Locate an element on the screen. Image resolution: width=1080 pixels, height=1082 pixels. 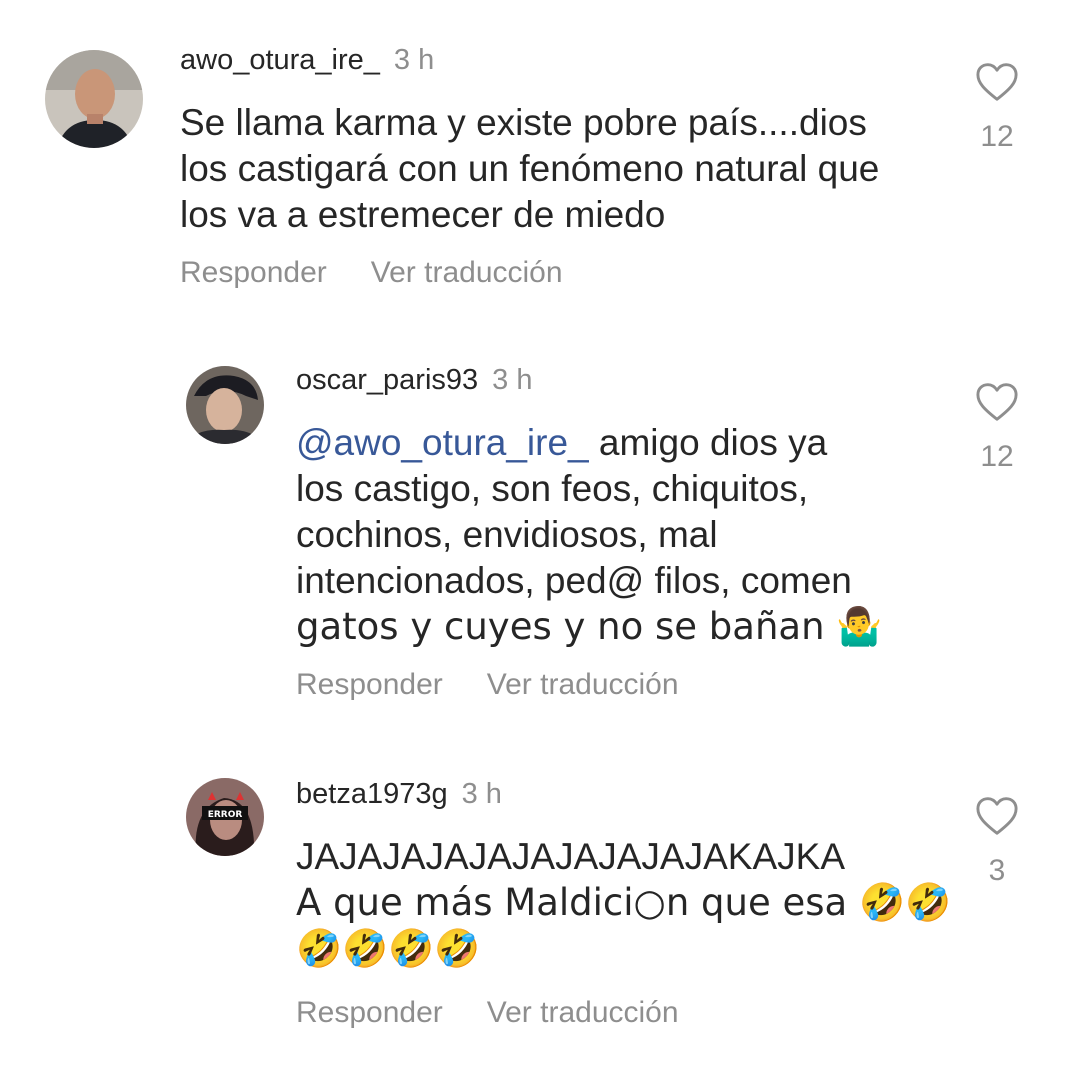
username: betza1973g is located at coordinates (372, 794).